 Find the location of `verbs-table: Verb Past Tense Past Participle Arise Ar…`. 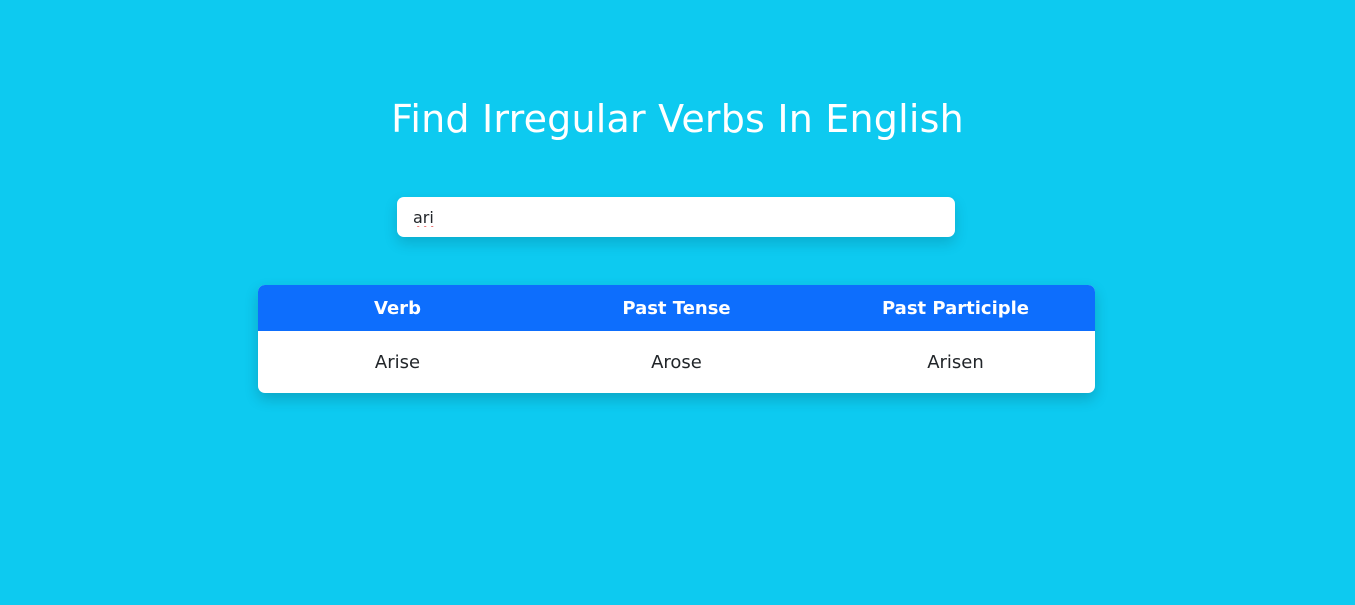

verbs-table: Verb Past Tense Past Participle Arise Ar… is located at coordinates (676, 339).